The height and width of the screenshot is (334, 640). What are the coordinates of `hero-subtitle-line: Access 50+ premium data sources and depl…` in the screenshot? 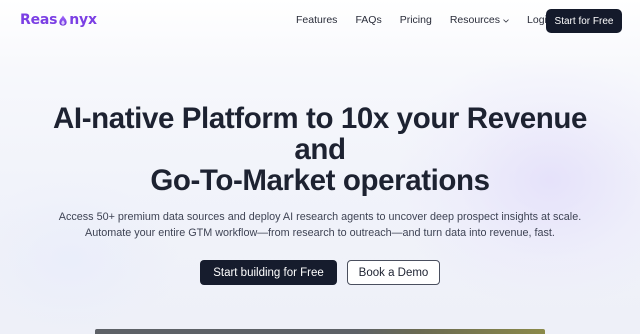 It's located at (320, 217).